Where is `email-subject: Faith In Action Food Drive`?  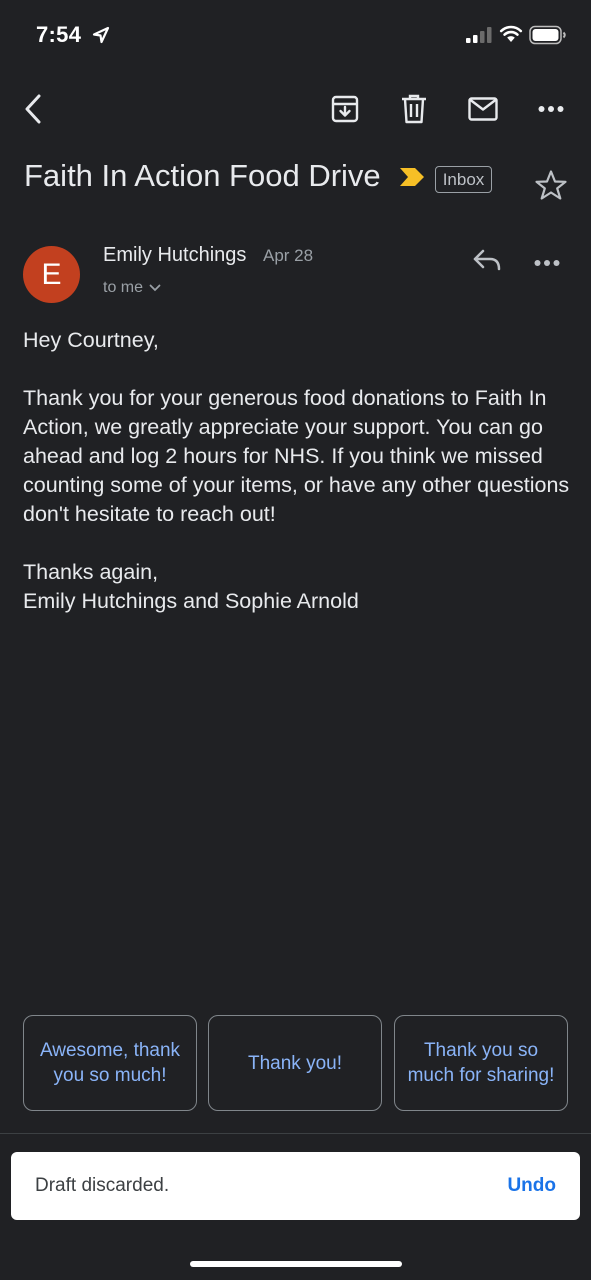
email-subject: Faith In Action Food Drive is located at coordinates (202, 175).